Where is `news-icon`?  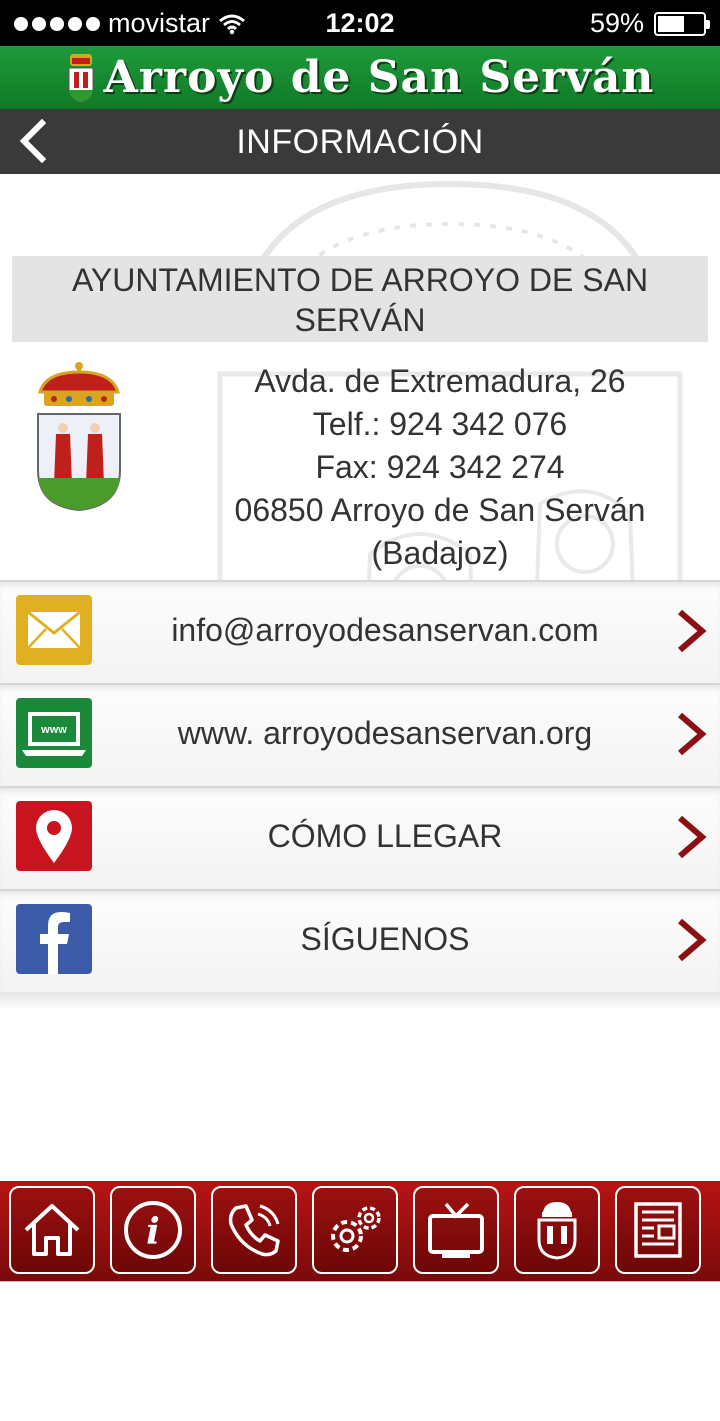
news-icon is located at coordinates (658, 1230).